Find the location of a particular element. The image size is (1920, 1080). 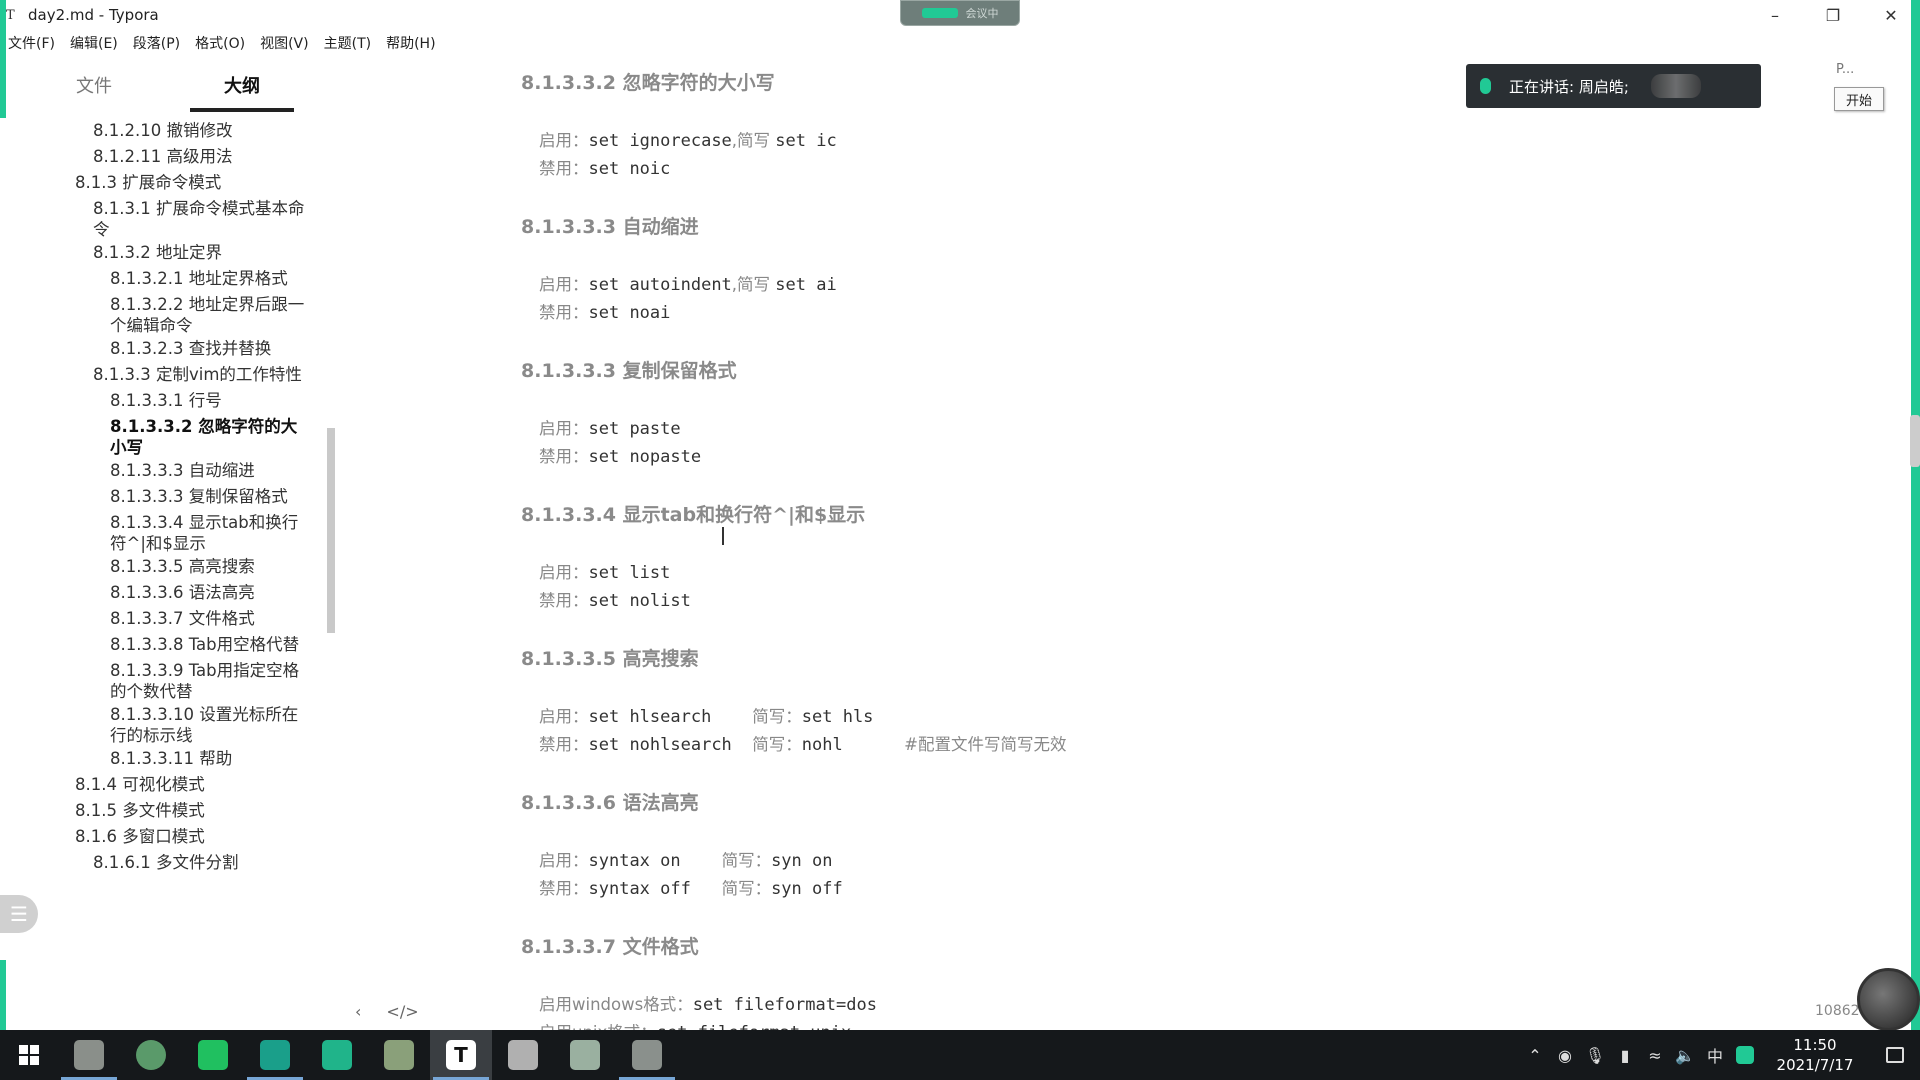

menu-item: 格式(O) is located at coordinates (220, 43).